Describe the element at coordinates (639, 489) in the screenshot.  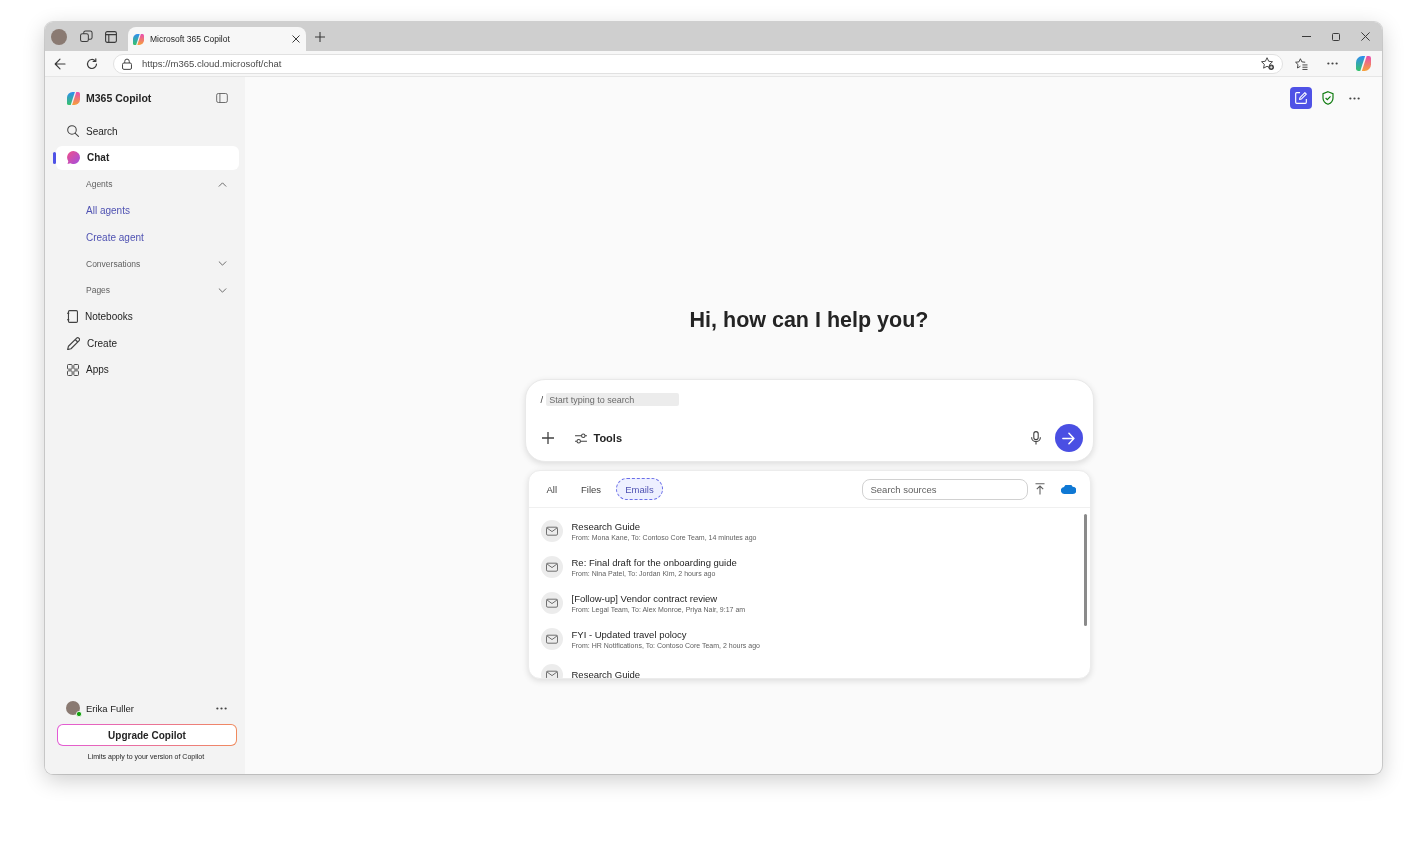
I see `filter-tab: Emails` at that location.